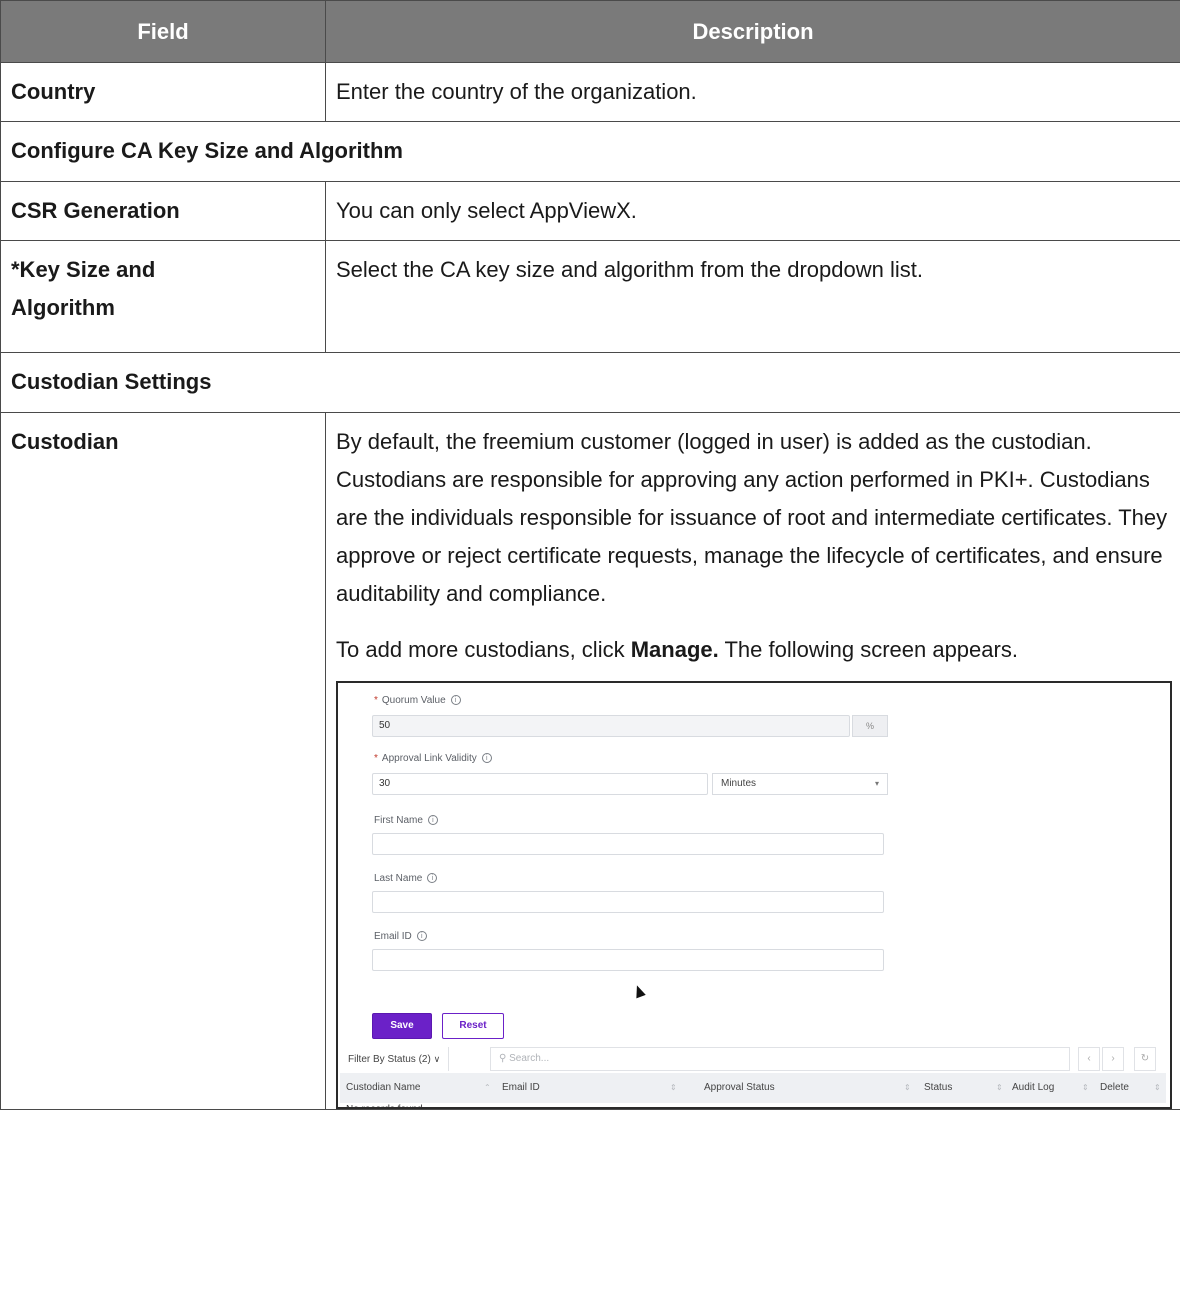 The width and height of the screenshot is (1180, 1295). I want to click on first-name-input, so click(628, 844).